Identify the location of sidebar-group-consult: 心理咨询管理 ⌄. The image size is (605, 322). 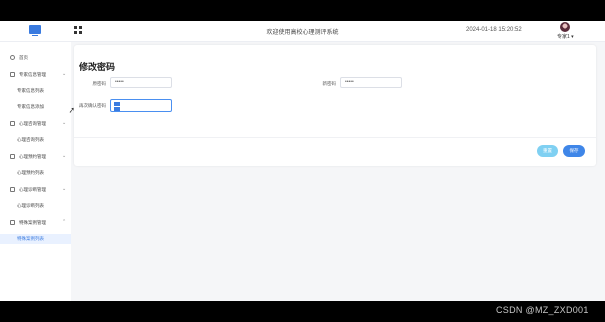
(35, 124).